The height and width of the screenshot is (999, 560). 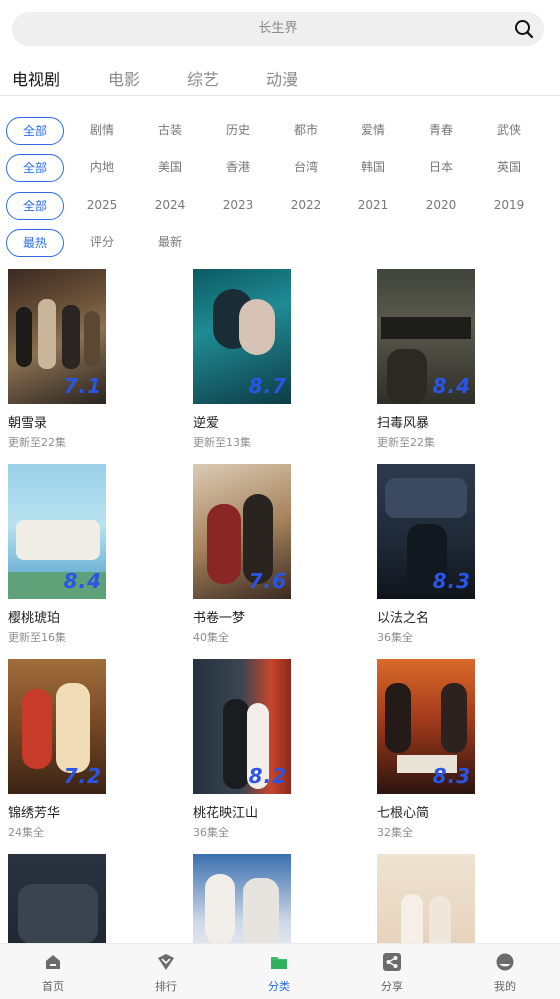 I want to click on nav-label: 首页, so click(x=53, y=986).